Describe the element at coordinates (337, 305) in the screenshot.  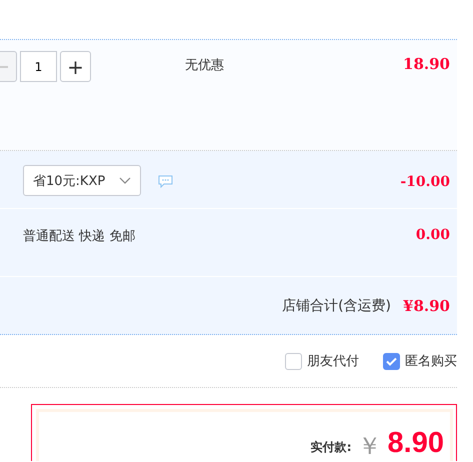
I see `total-label: 店铺合计(含运费)` at that location.